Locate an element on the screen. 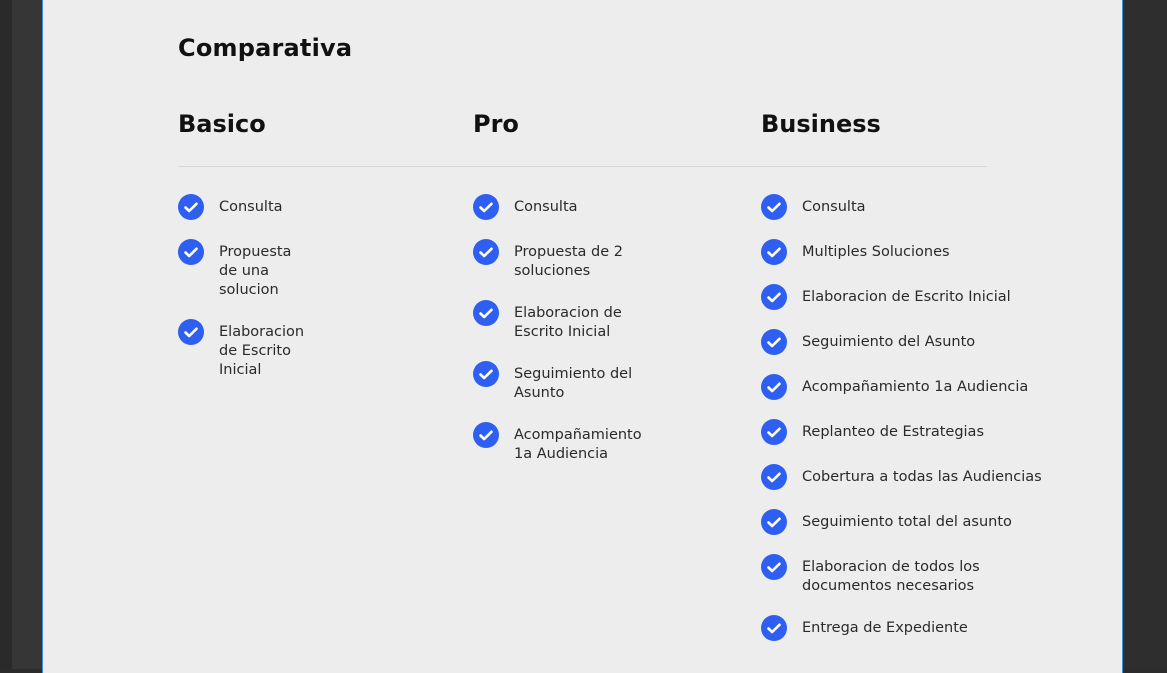  header-divider is located at coordinates (582, 166).